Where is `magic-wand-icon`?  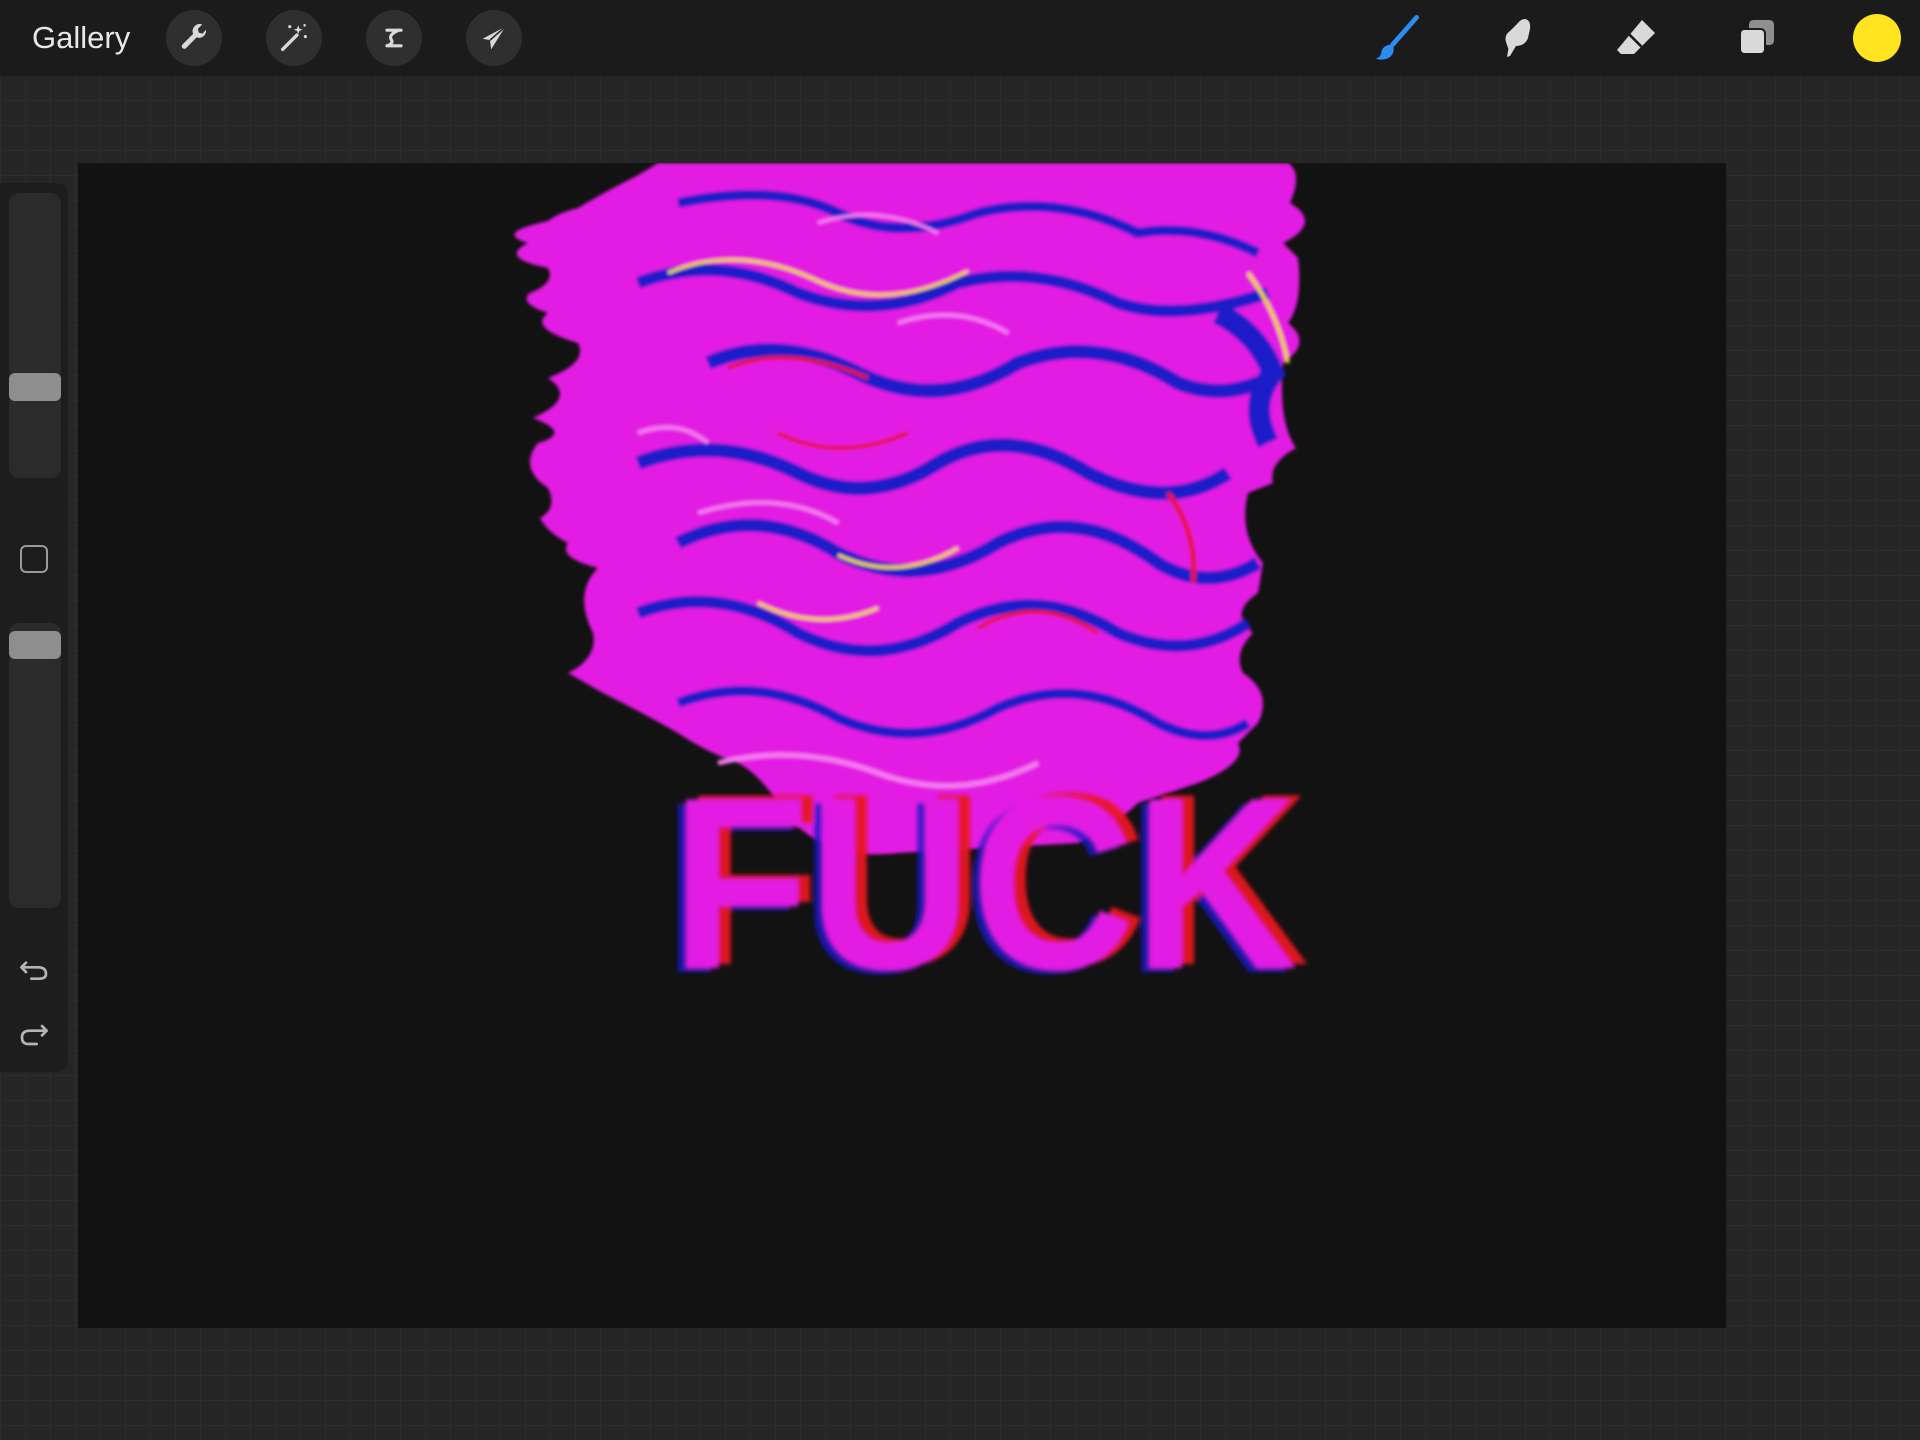 magic-wand-icon is located at coordinates (293, 37).